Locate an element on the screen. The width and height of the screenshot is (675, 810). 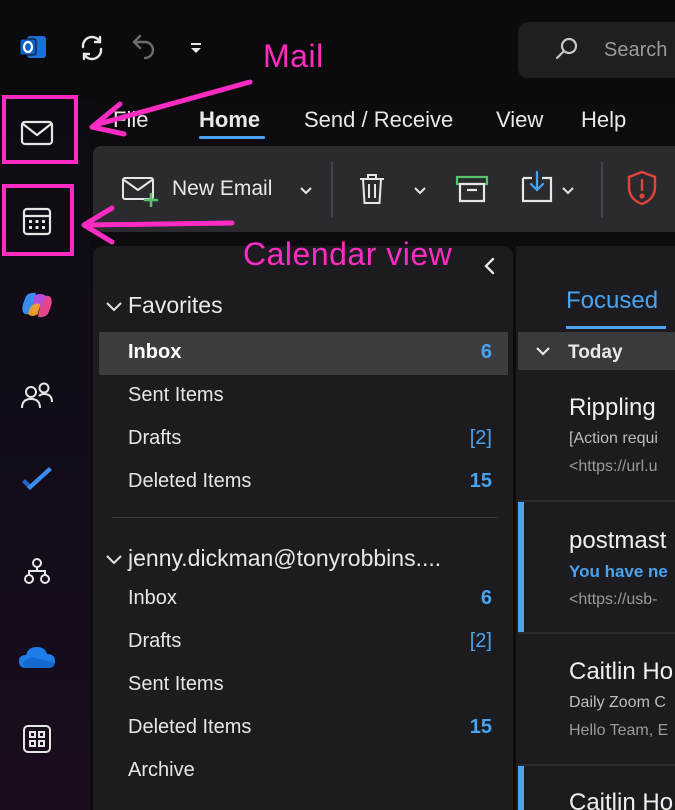
tab-file: File is located at coordinates (130, 120).